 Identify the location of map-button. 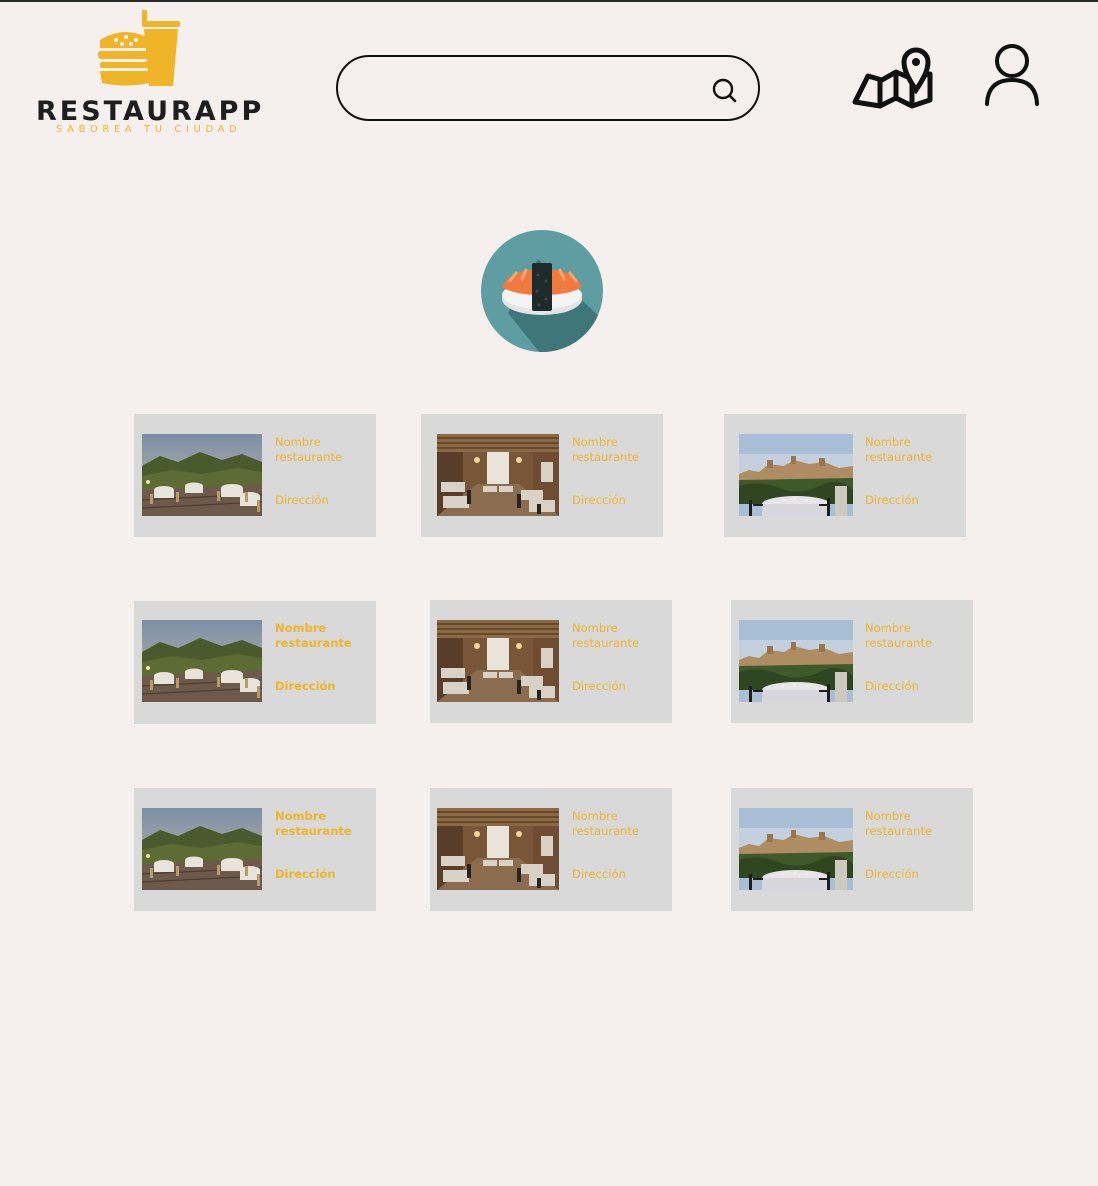
(893, 76).